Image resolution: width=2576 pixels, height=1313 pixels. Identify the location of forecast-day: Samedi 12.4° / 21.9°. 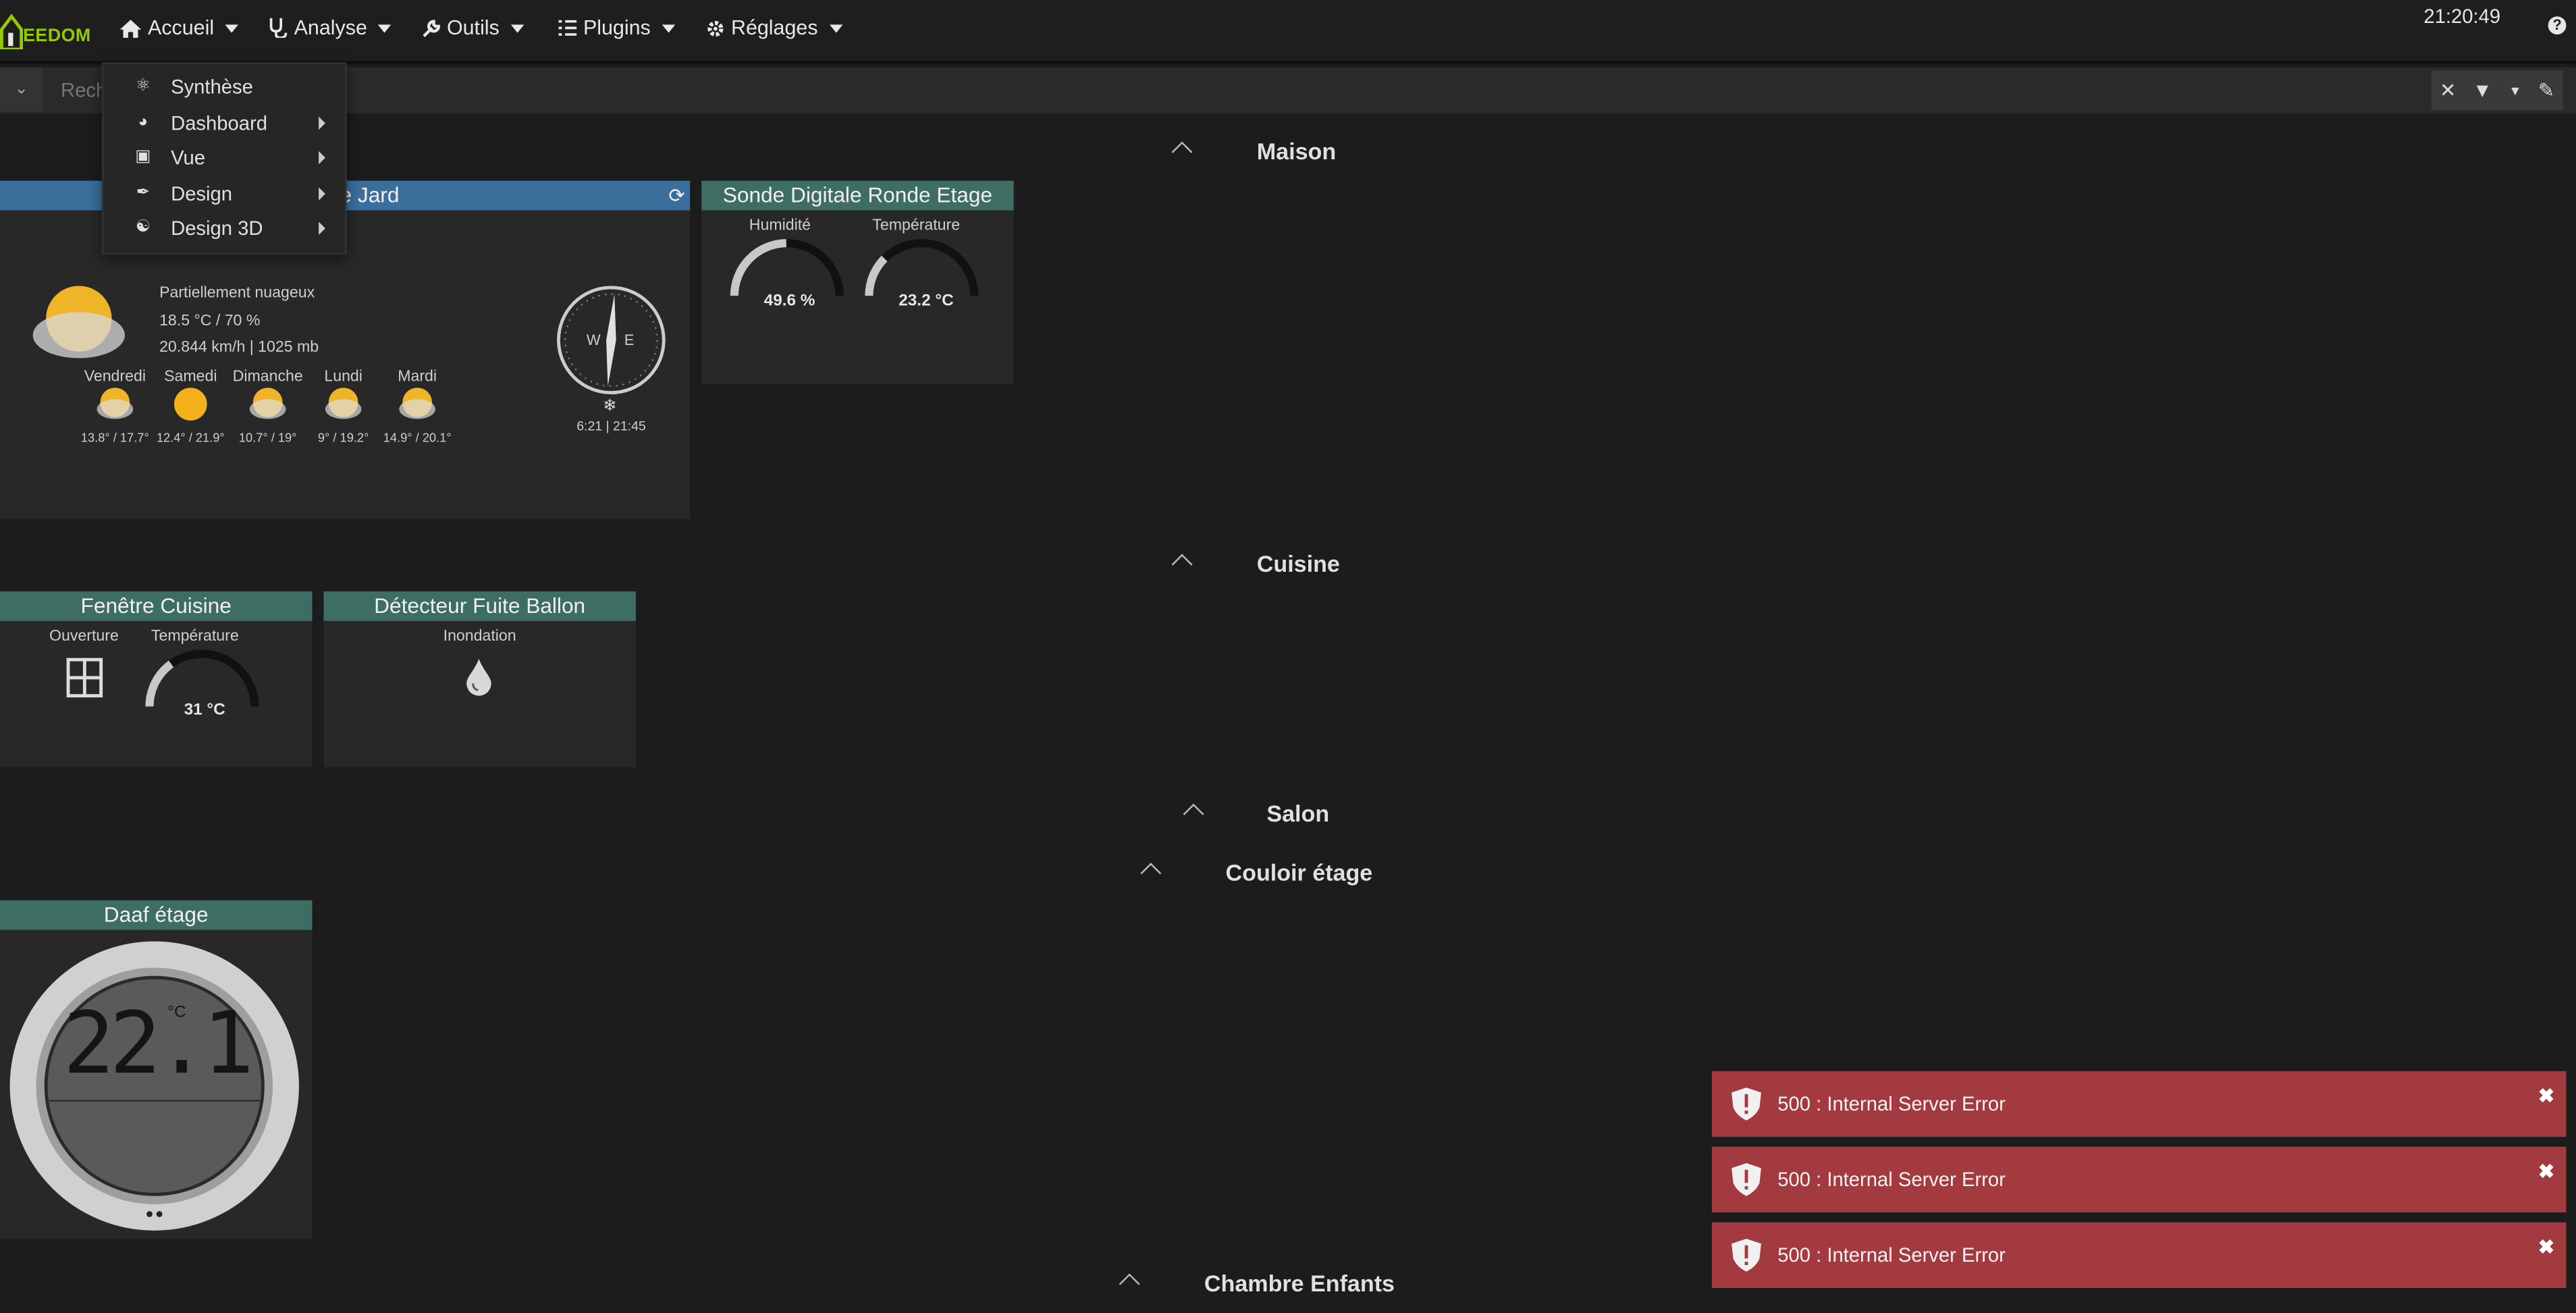
(190, 406).